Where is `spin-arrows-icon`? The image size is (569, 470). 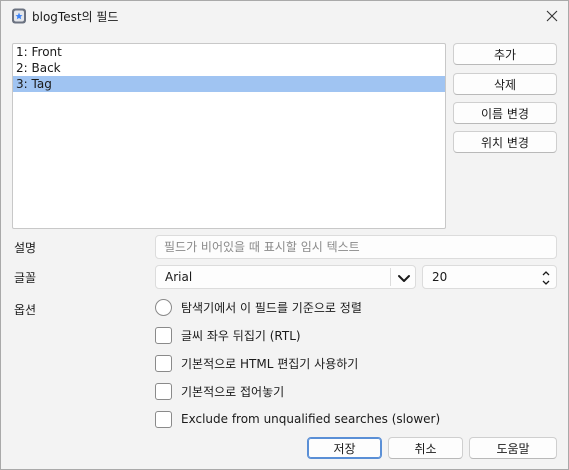 spin-arrows-icon is located at coordinates (546, 278).